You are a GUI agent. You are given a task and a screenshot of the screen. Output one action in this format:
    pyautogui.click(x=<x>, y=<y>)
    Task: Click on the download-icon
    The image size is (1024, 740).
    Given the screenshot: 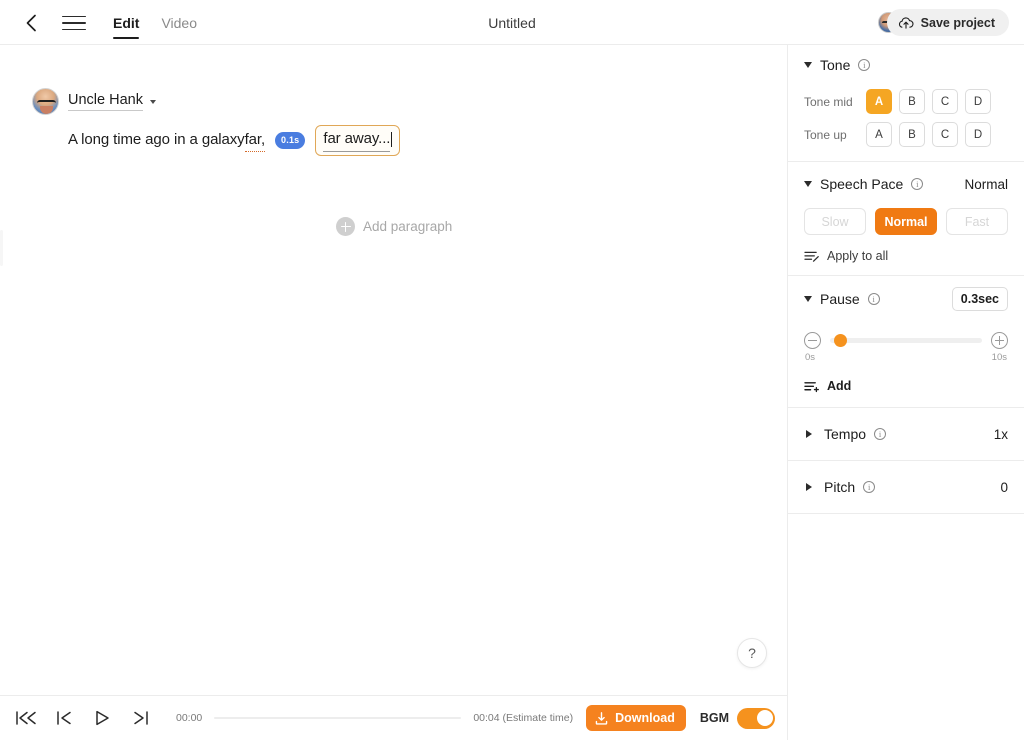 What is the action you would take?
    pyautogui.click(x=601, y=718)
    